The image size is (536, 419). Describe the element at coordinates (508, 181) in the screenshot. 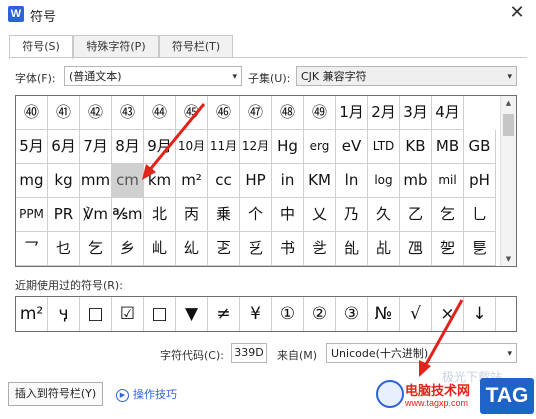

I see `grid-scrollbar: ▲ ▼` at that location.